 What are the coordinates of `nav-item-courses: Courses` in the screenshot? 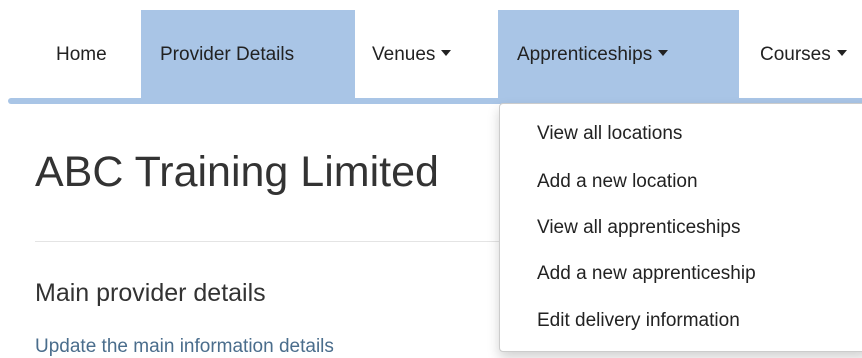 It's located at (800, 55).